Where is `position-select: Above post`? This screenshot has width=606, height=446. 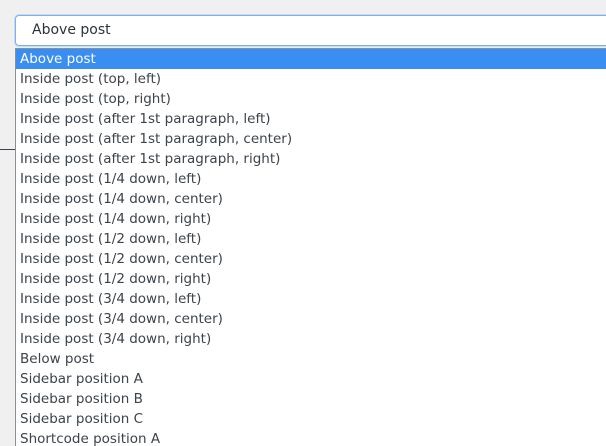
position-select: Above post is located at coordinates (310, 30).